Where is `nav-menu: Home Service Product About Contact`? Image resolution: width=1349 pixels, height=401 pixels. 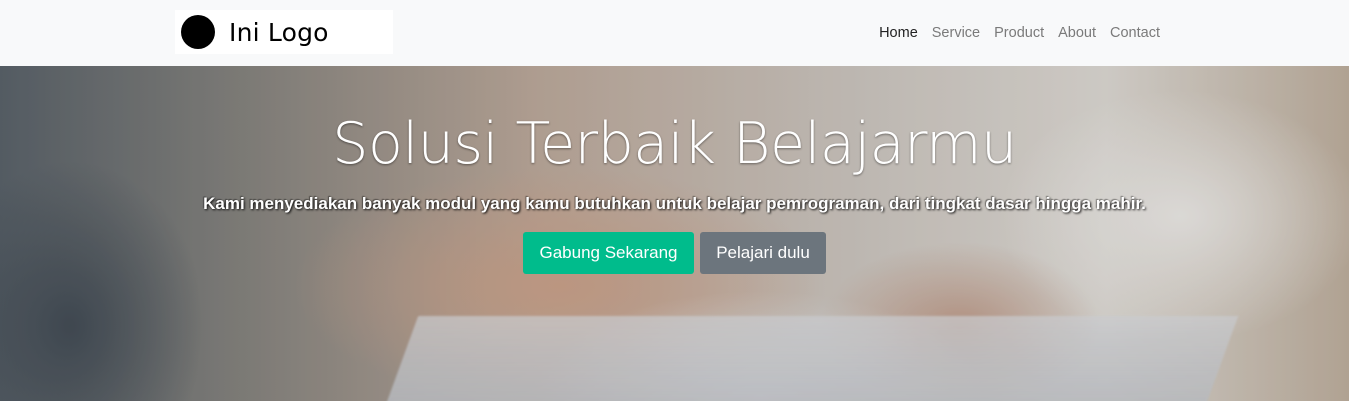 nav-menu: Home Service Product About Contact is located at coordinates (1019, 33).